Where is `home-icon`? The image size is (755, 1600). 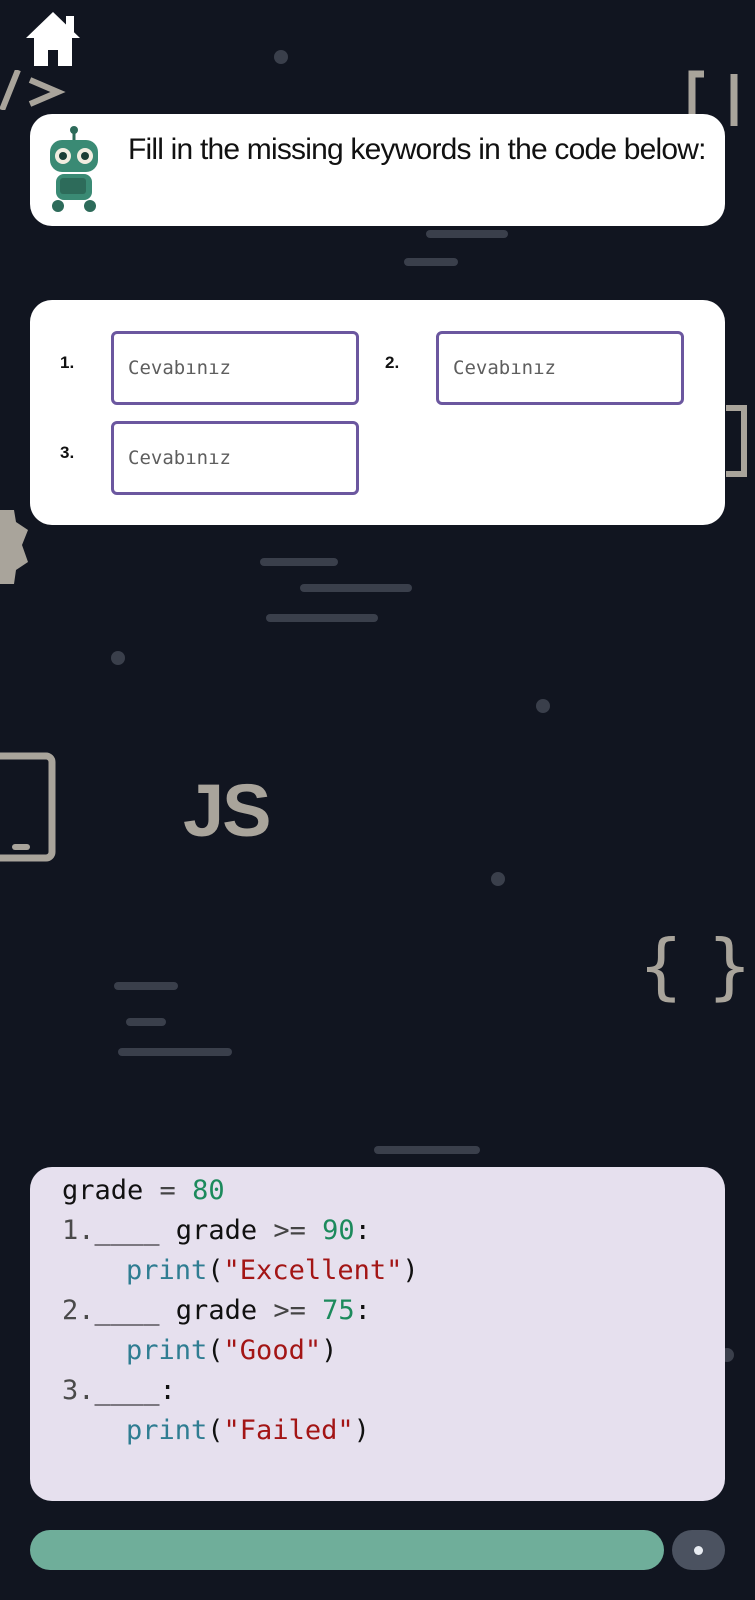
home-icon is located at coordinates (53, 39).